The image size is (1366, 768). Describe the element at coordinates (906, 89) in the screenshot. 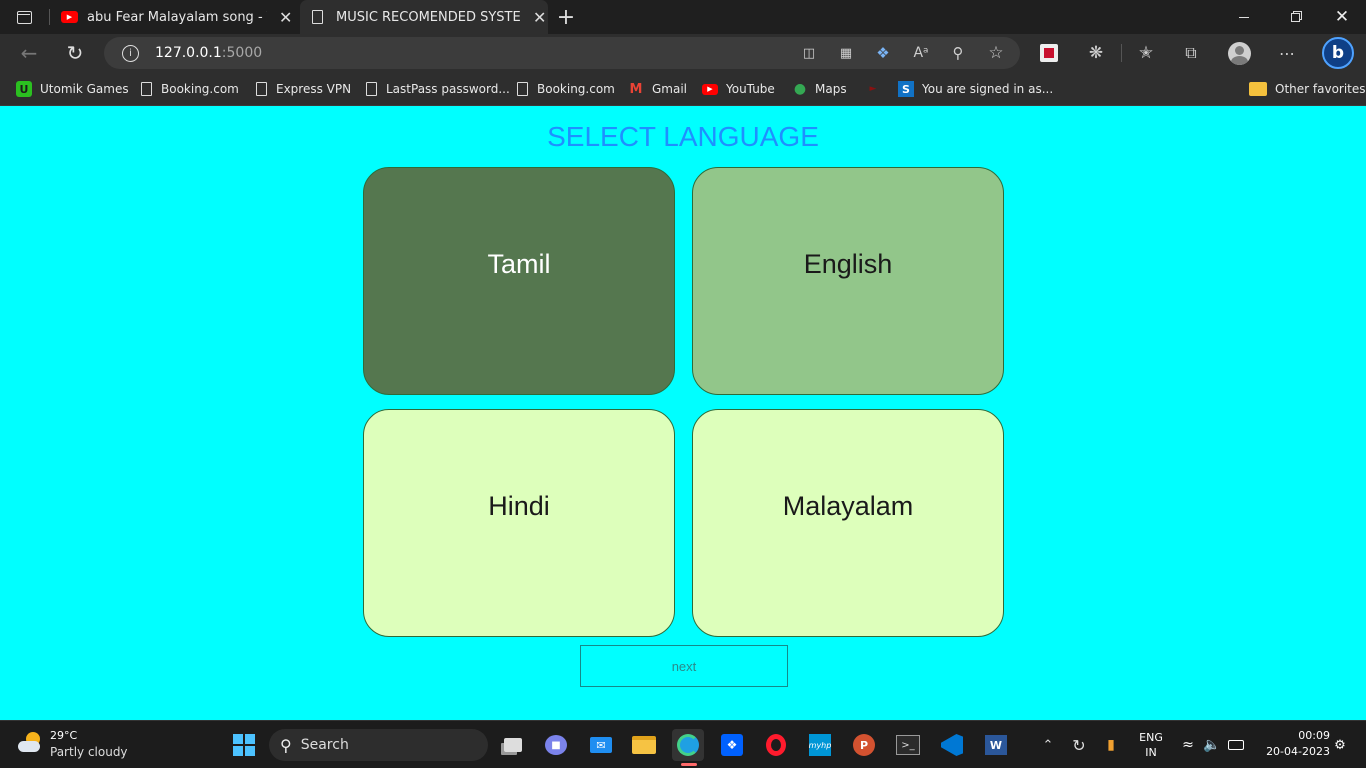

I see `s-icon: S` at that location.